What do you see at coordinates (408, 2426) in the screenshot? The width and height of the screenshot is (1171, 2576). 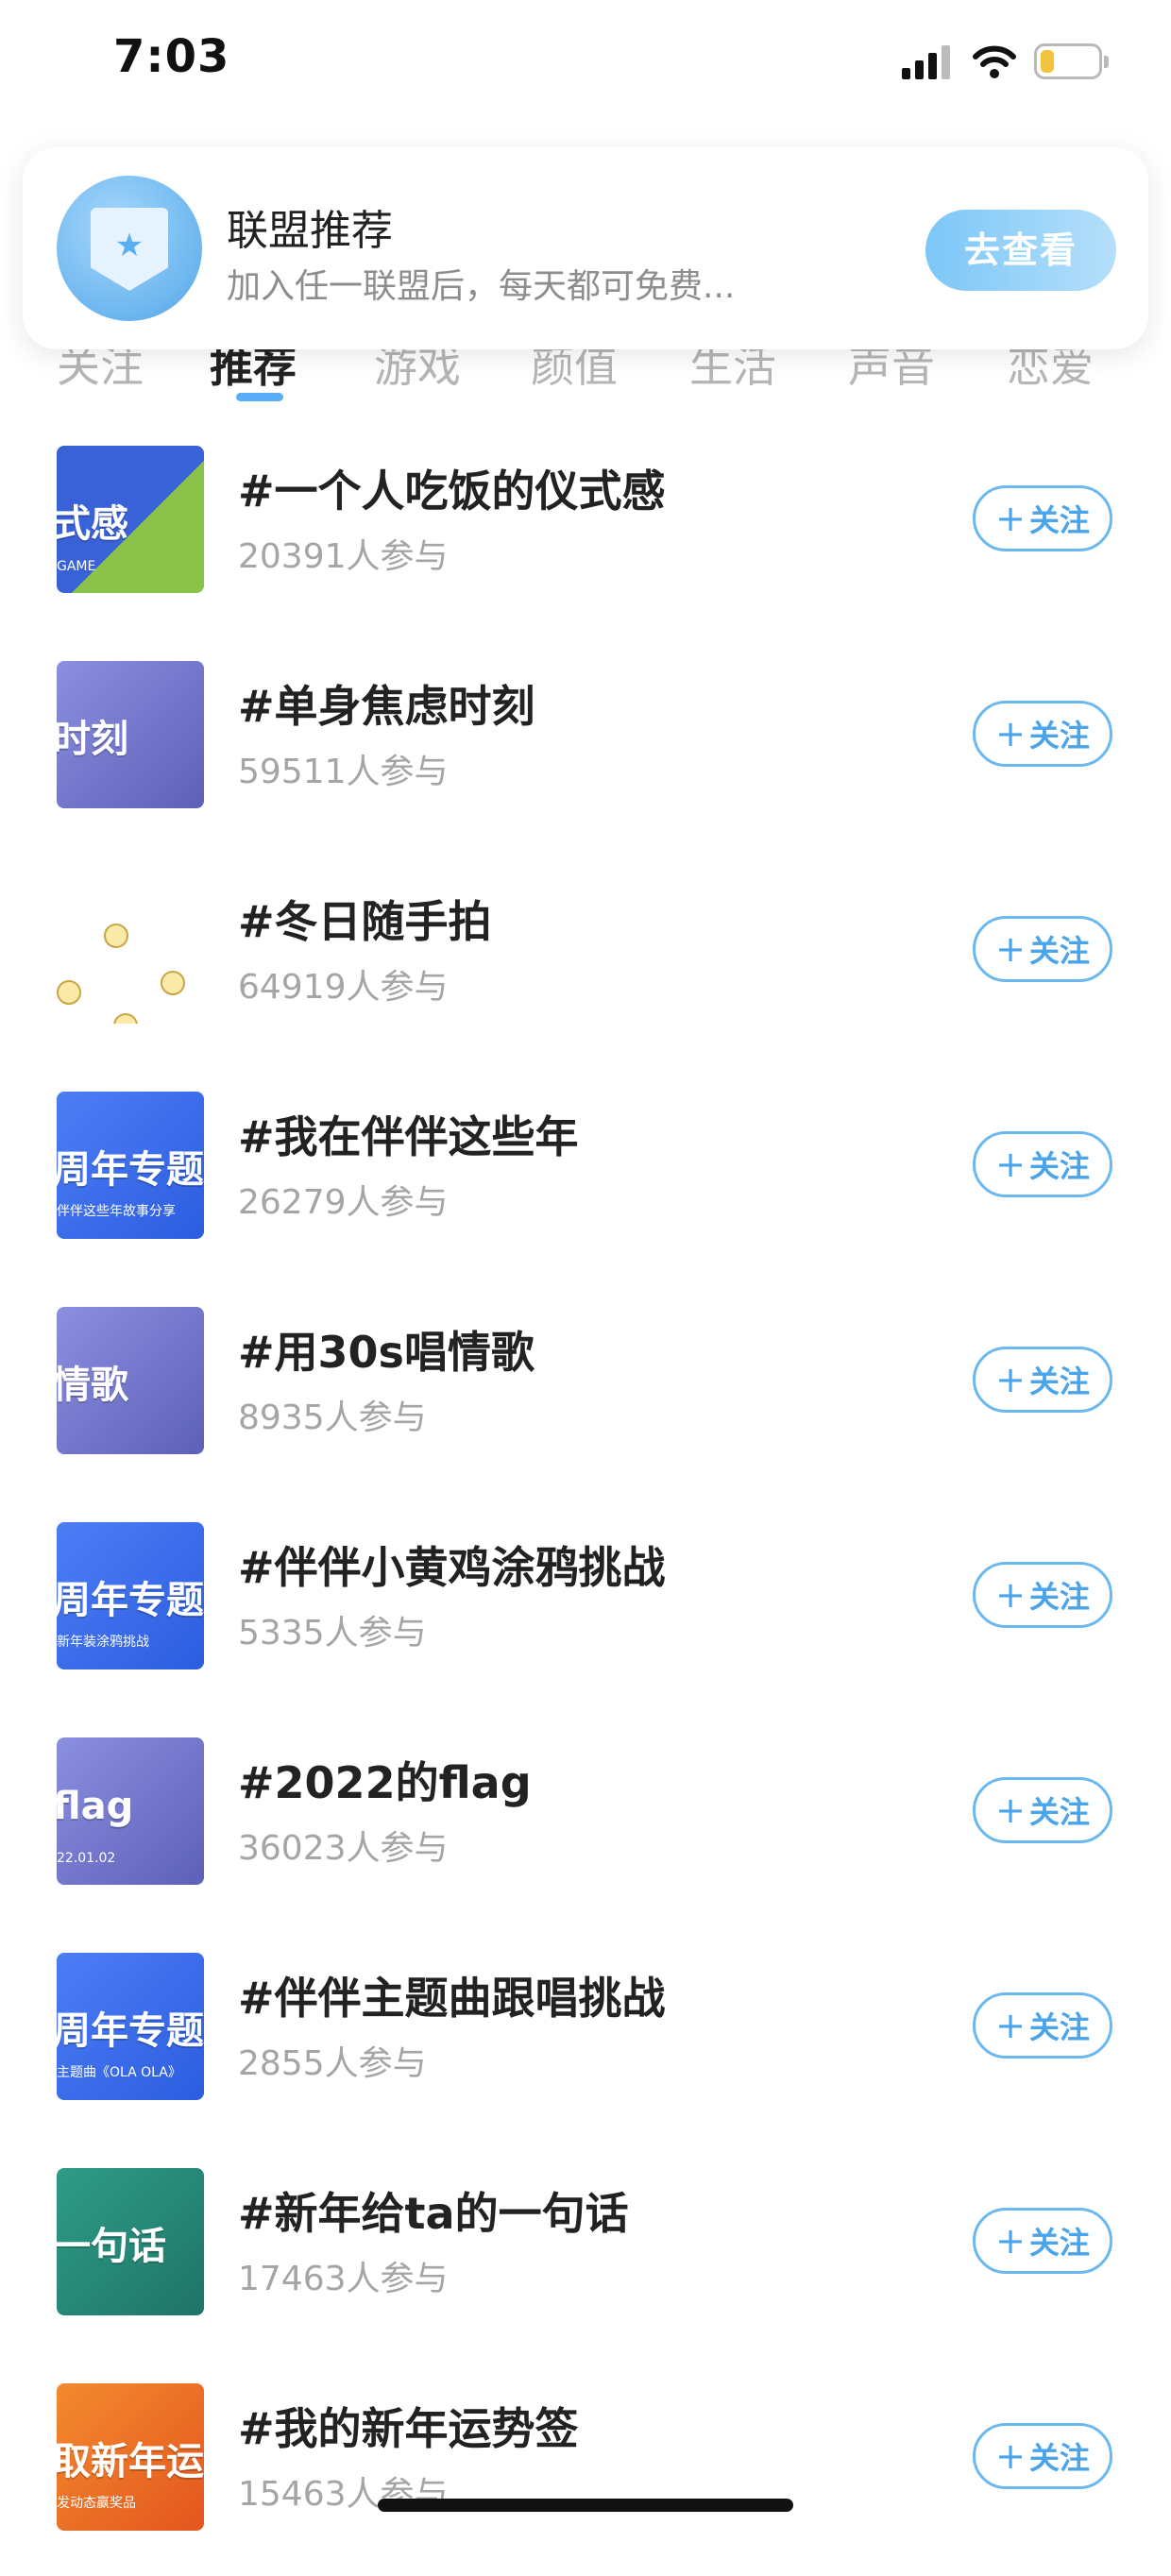 I see `topic-title: #我的新年运势签` at bounding box center [408, 2426].